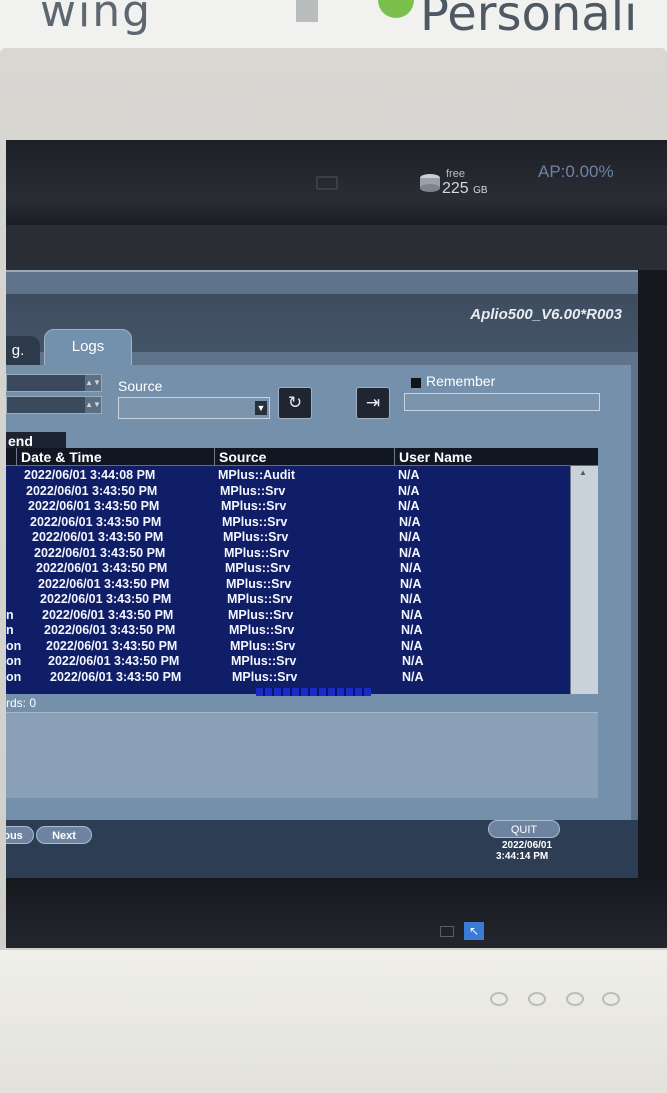 The width and height of the screenshot is (667, 1093). I want to click on bottom-bar, so click(336, 913).